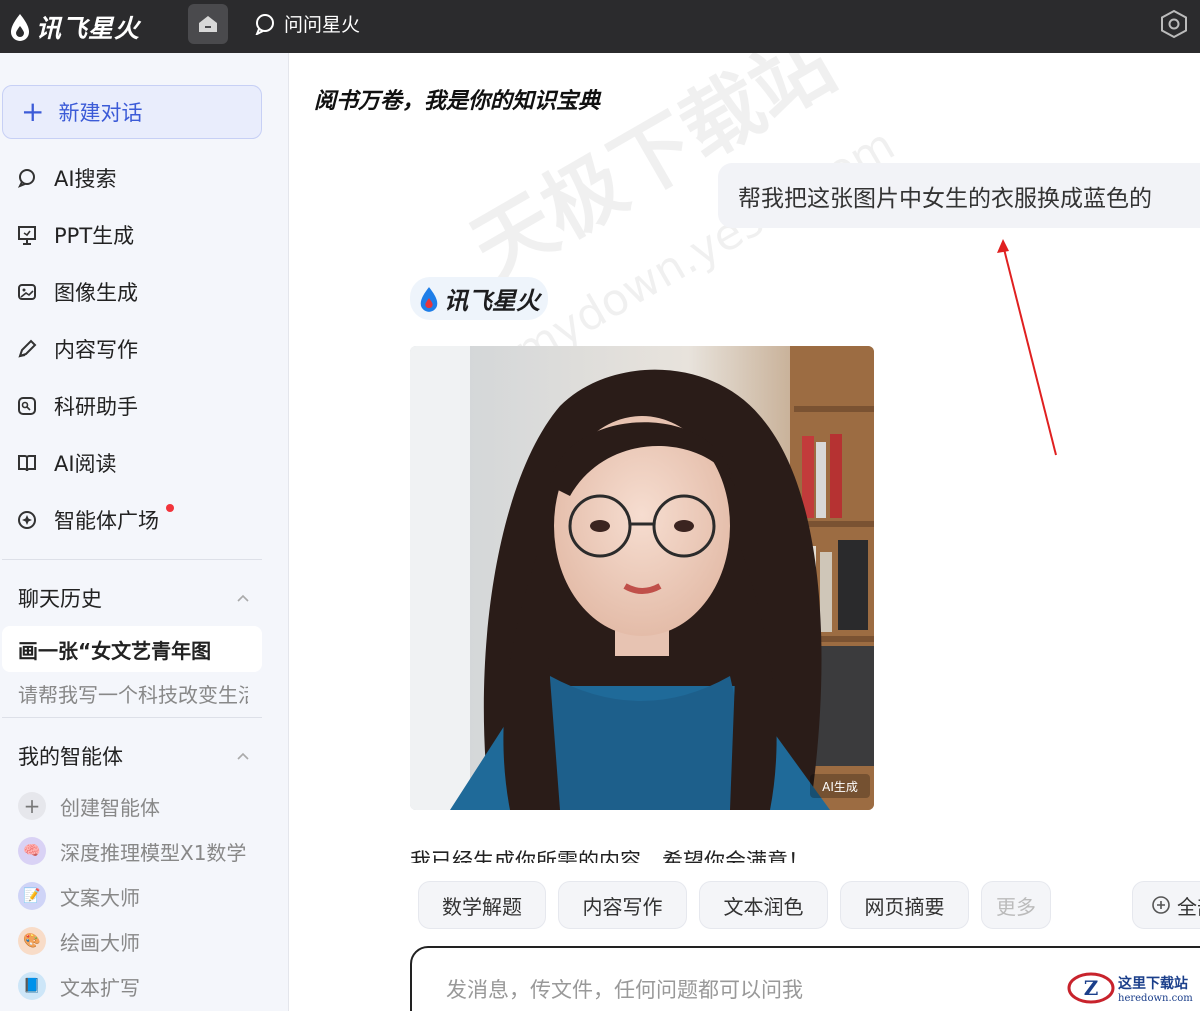 The width and height of the screenshot is (1200, 1011). I want to click on settings-hexagon-icon, so click(1174, 24).